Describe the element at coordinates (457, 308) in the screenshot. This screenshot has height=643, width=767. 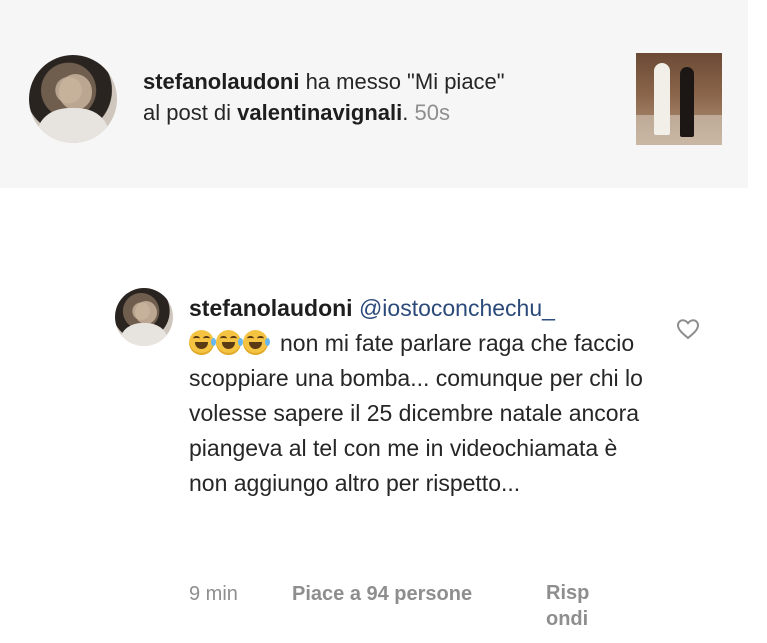
I see `comment-mention: @iostoconchechu_` at that location.